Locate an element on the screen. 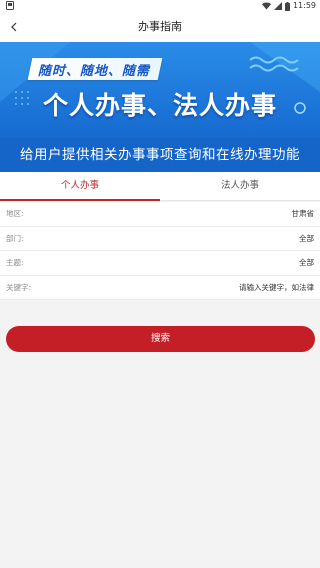 This screenshot has width=320, height=568. wifi-icon is located at coordinates (266, 6).